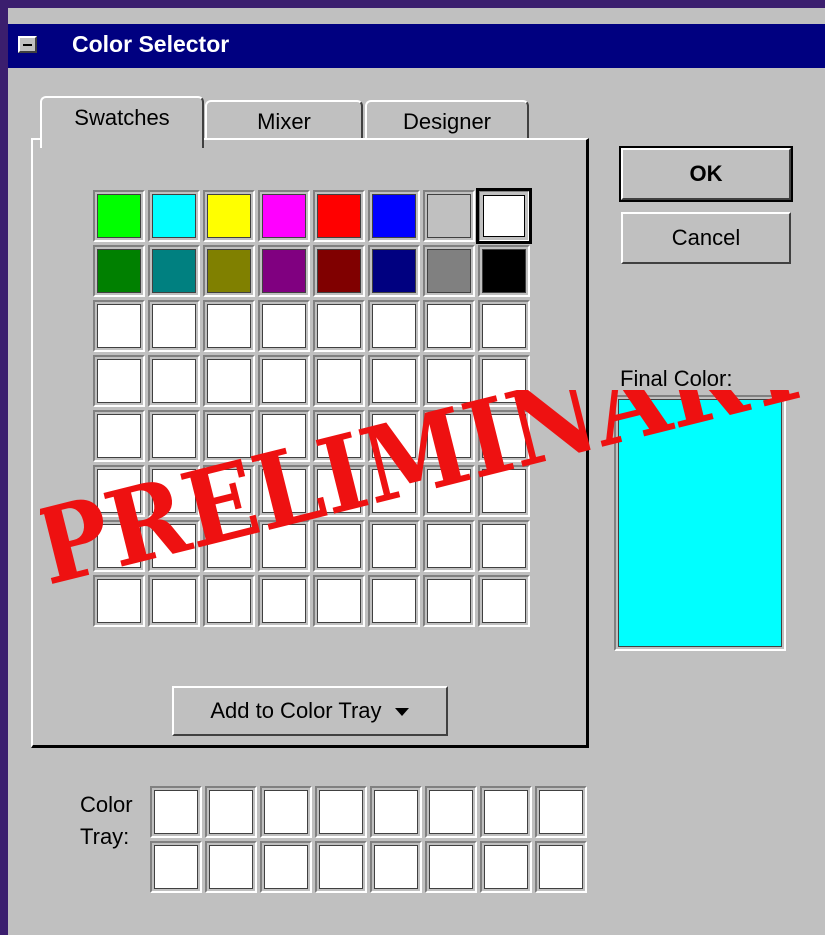 The image size is (825, 935). I want to click on add-to-color-tray-button: Add to Color Tray, so click(310, 711).